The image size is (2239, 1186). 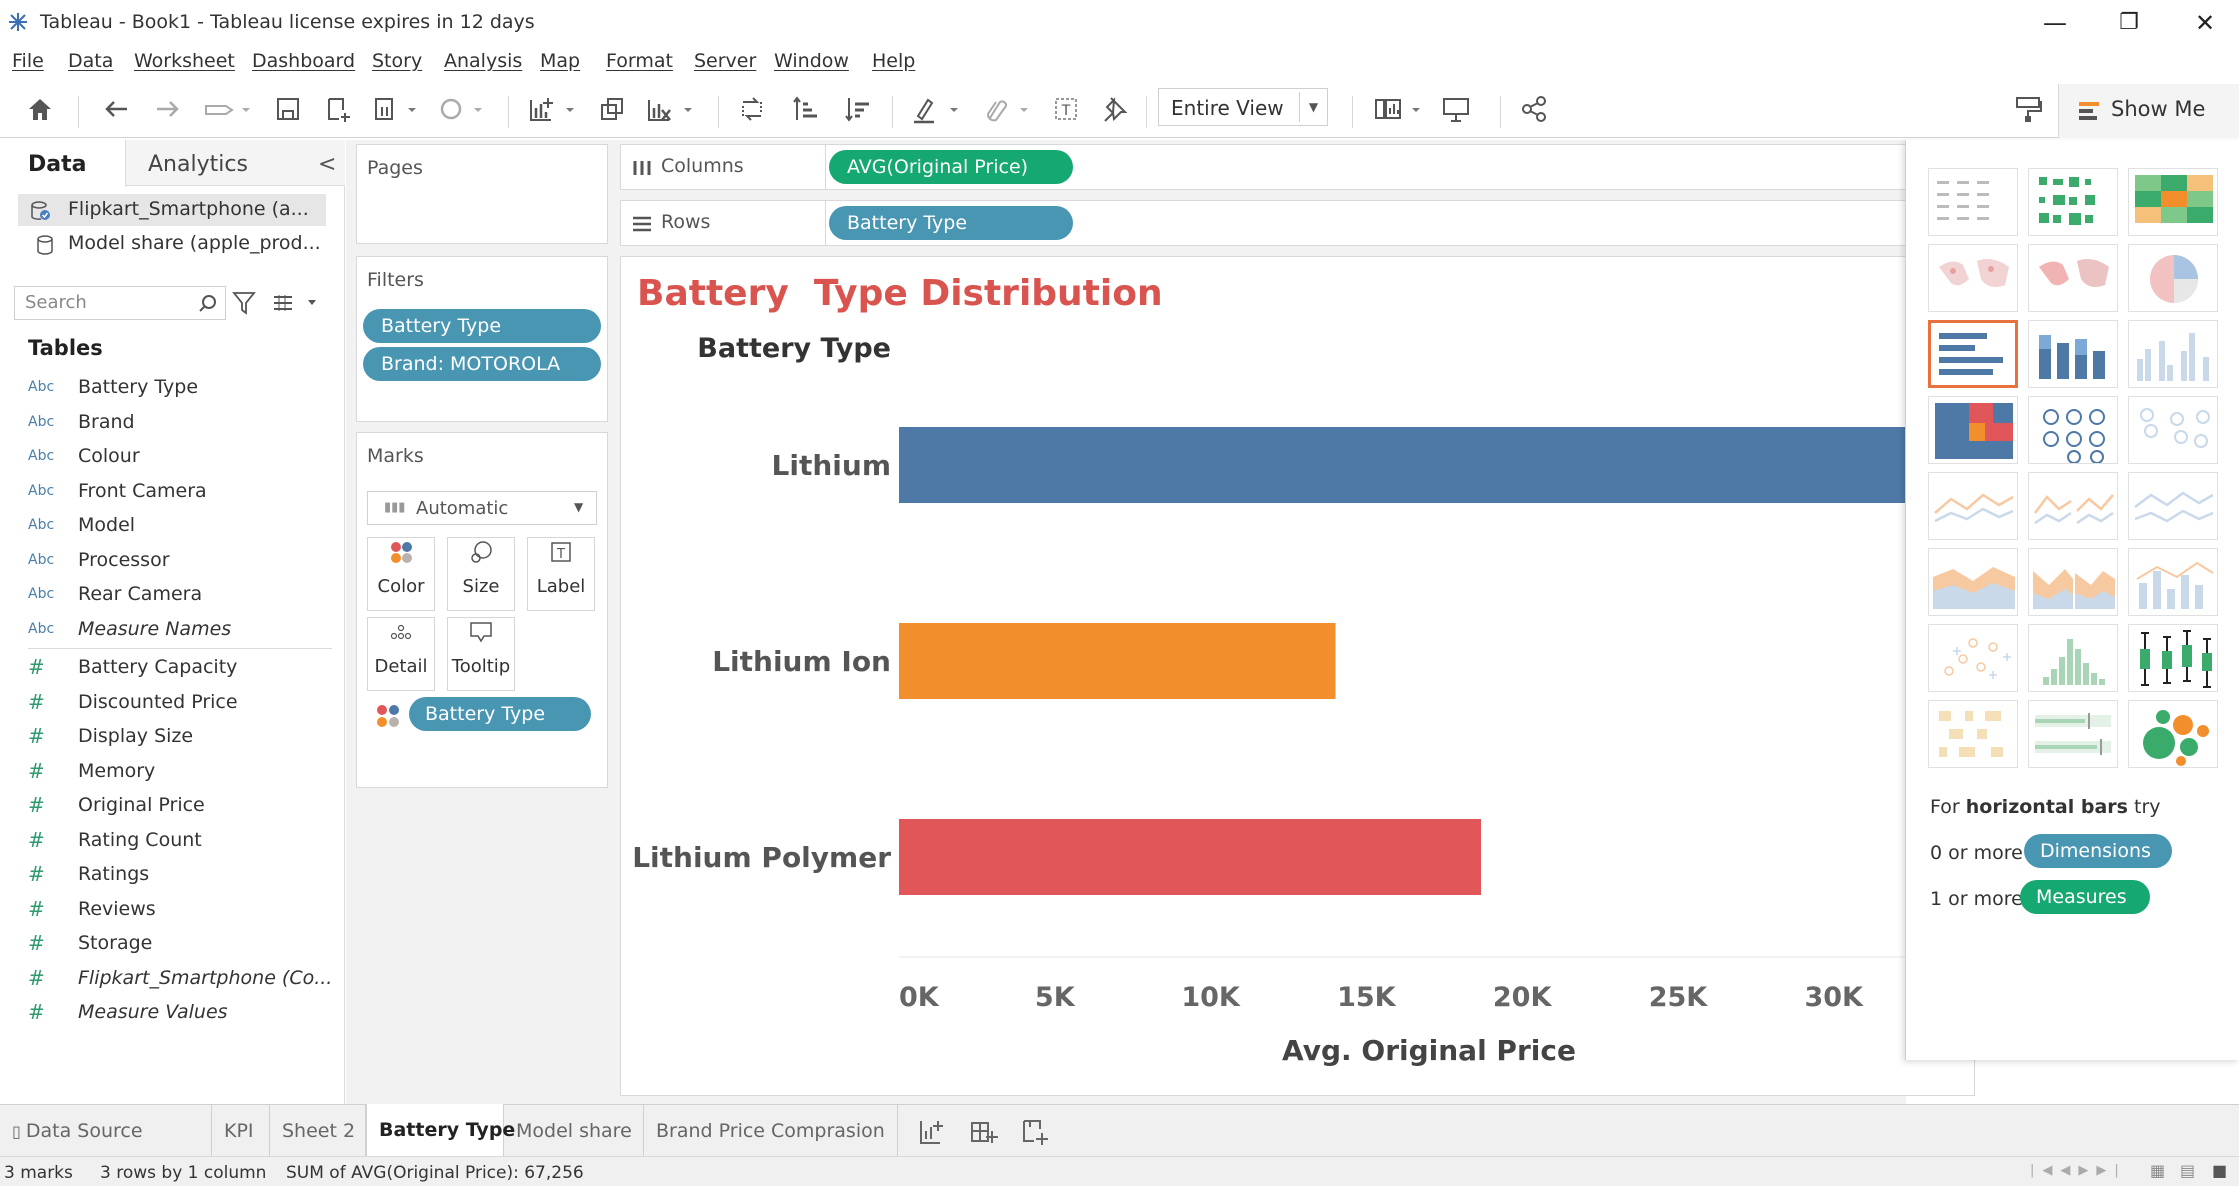 What do you see at coordinates (106, 1131) in the screenshot?
I see `tab-data-source: ▯ Data Source` at bounding box center [106, 1131].